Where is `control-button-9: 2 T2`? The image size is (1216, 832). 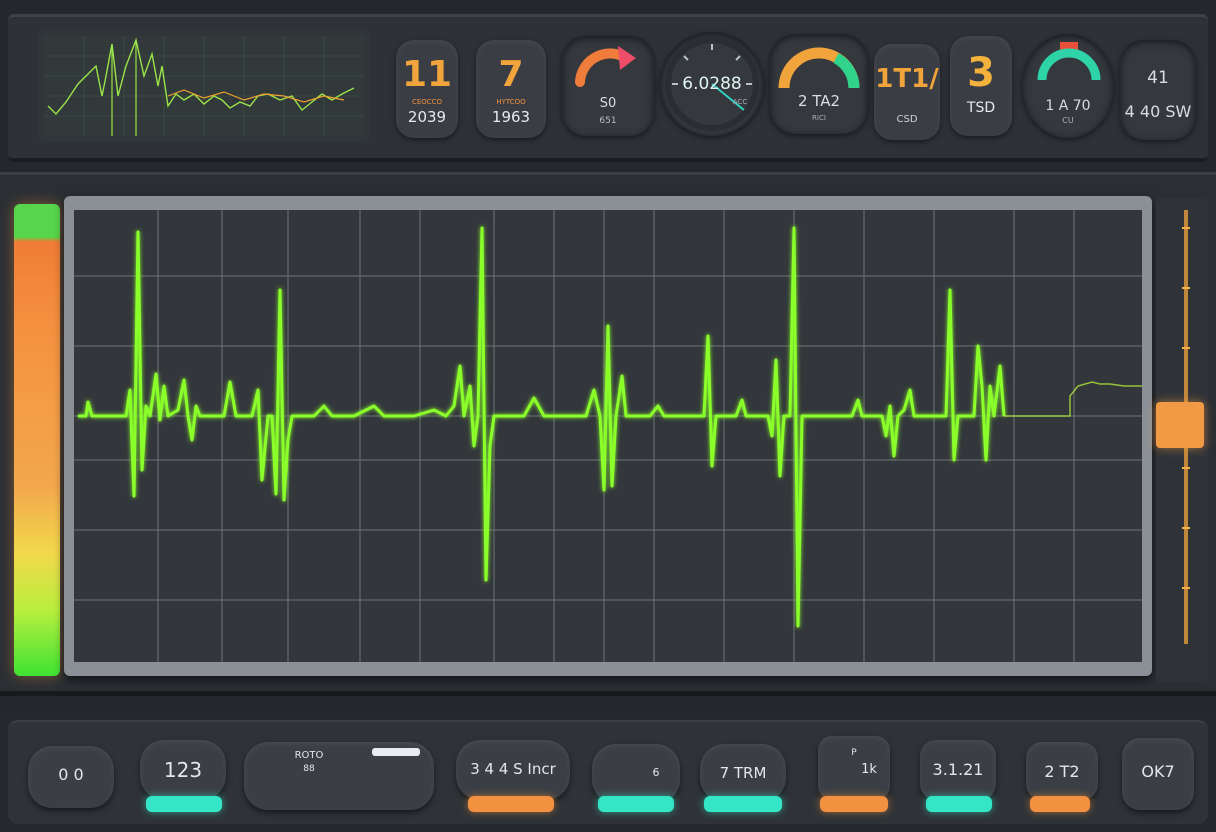 control-button-9: 2 T2 is located at coordinates (1062, 771).